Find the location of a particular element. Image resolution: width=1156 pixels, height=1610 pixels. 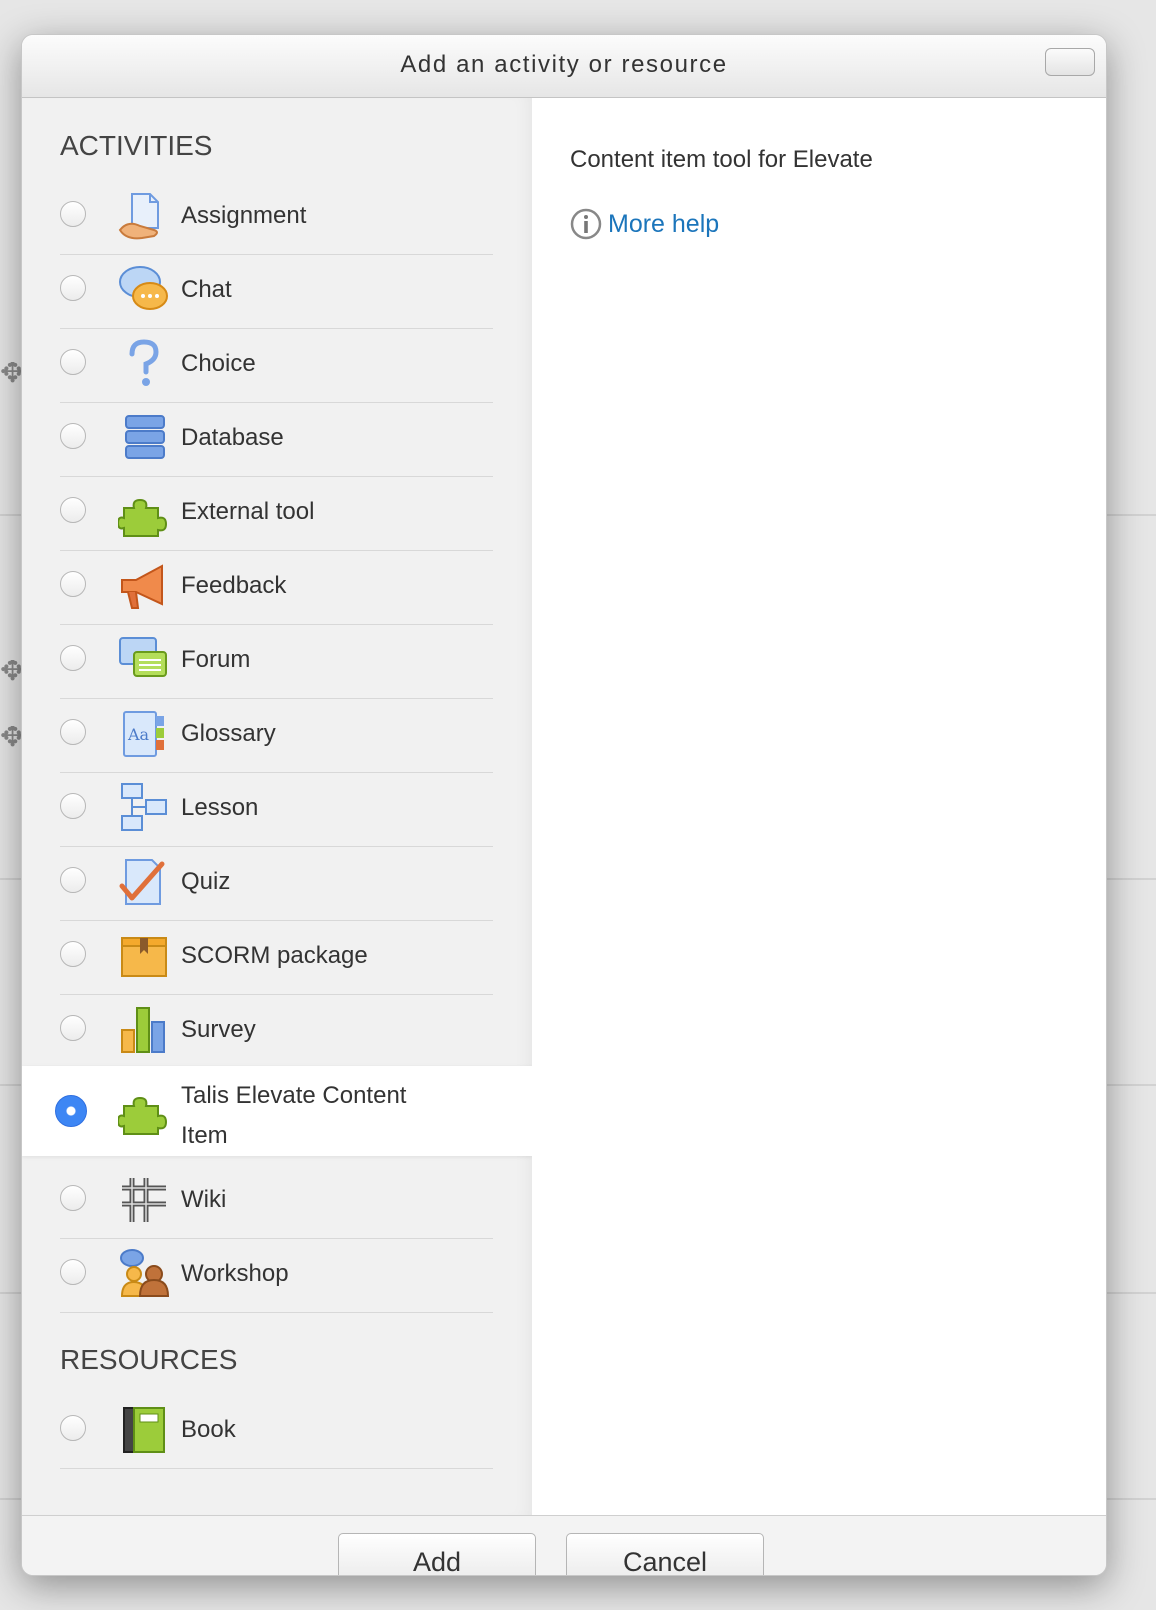

cancel-button: Cancel is located at coordinates (665, 1554).